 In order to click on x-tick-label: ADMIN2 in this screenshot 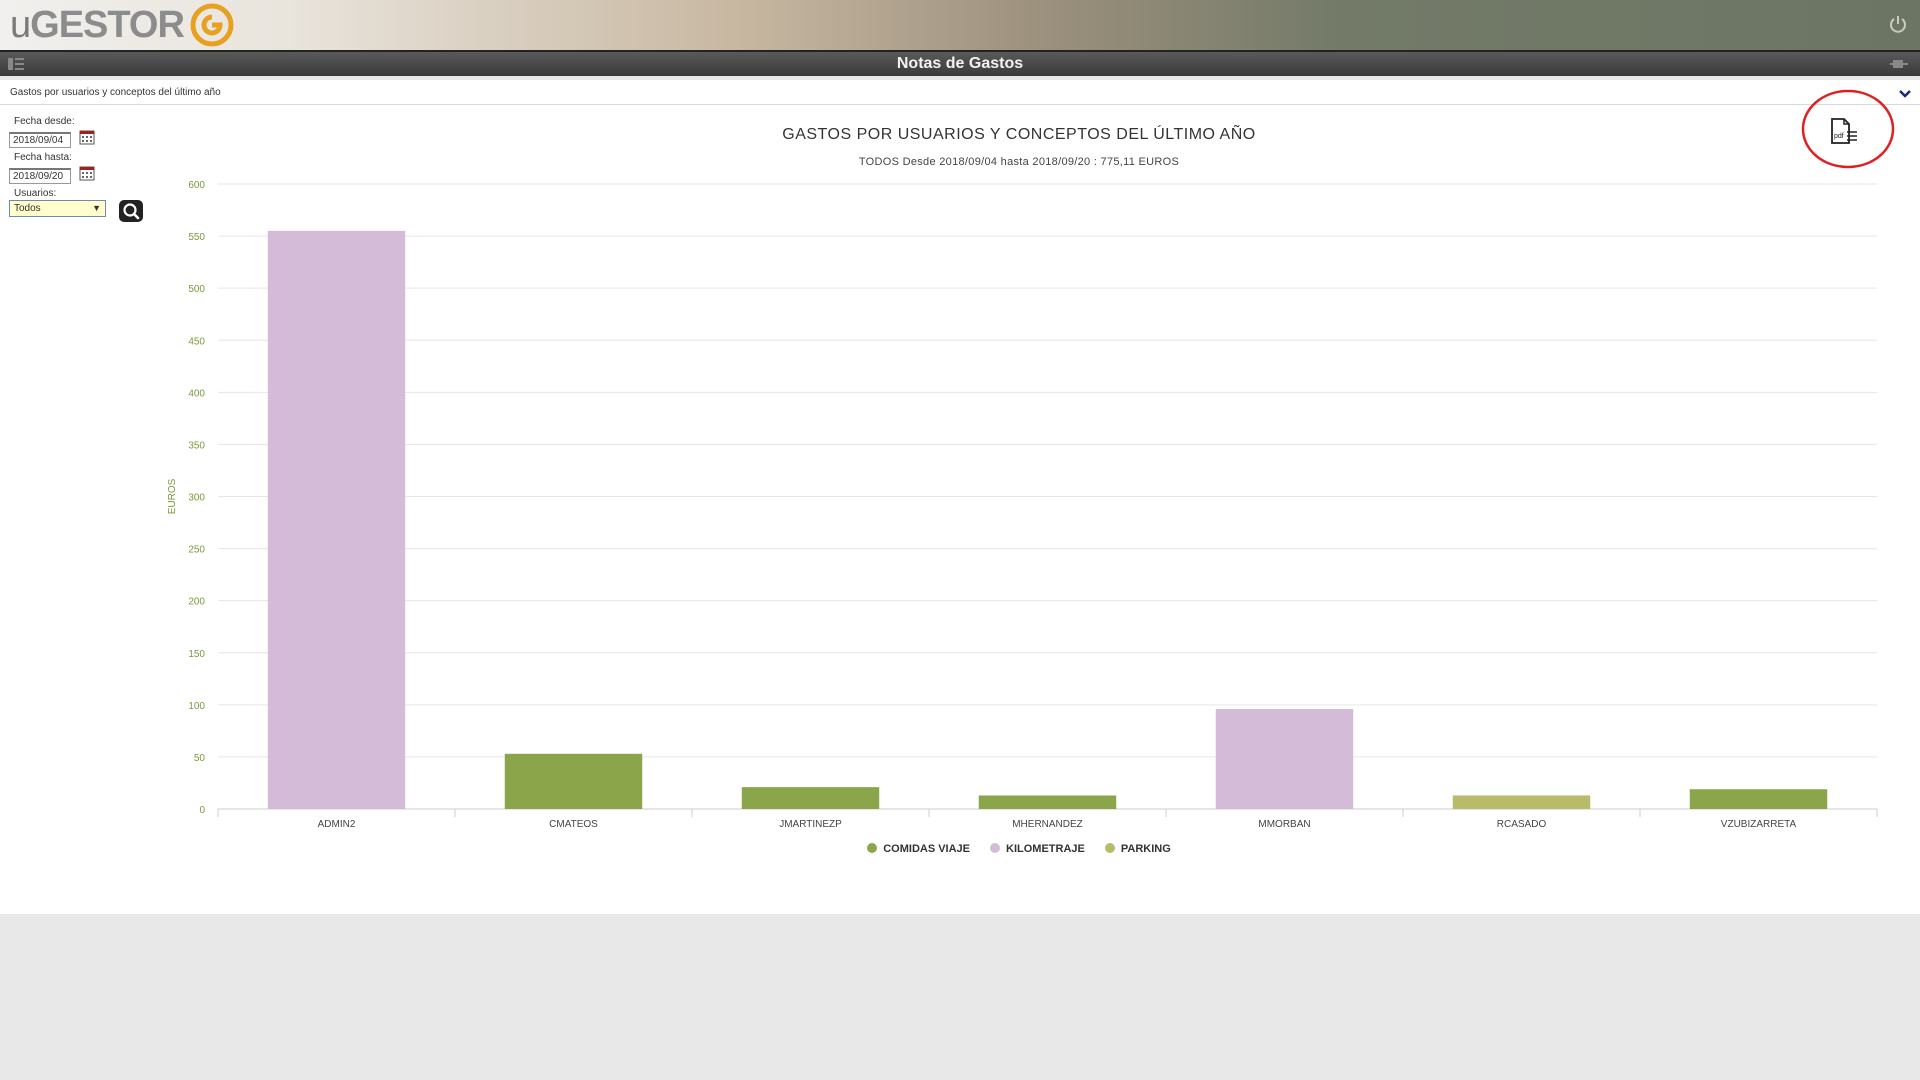, I will do `click(337, 824)`.